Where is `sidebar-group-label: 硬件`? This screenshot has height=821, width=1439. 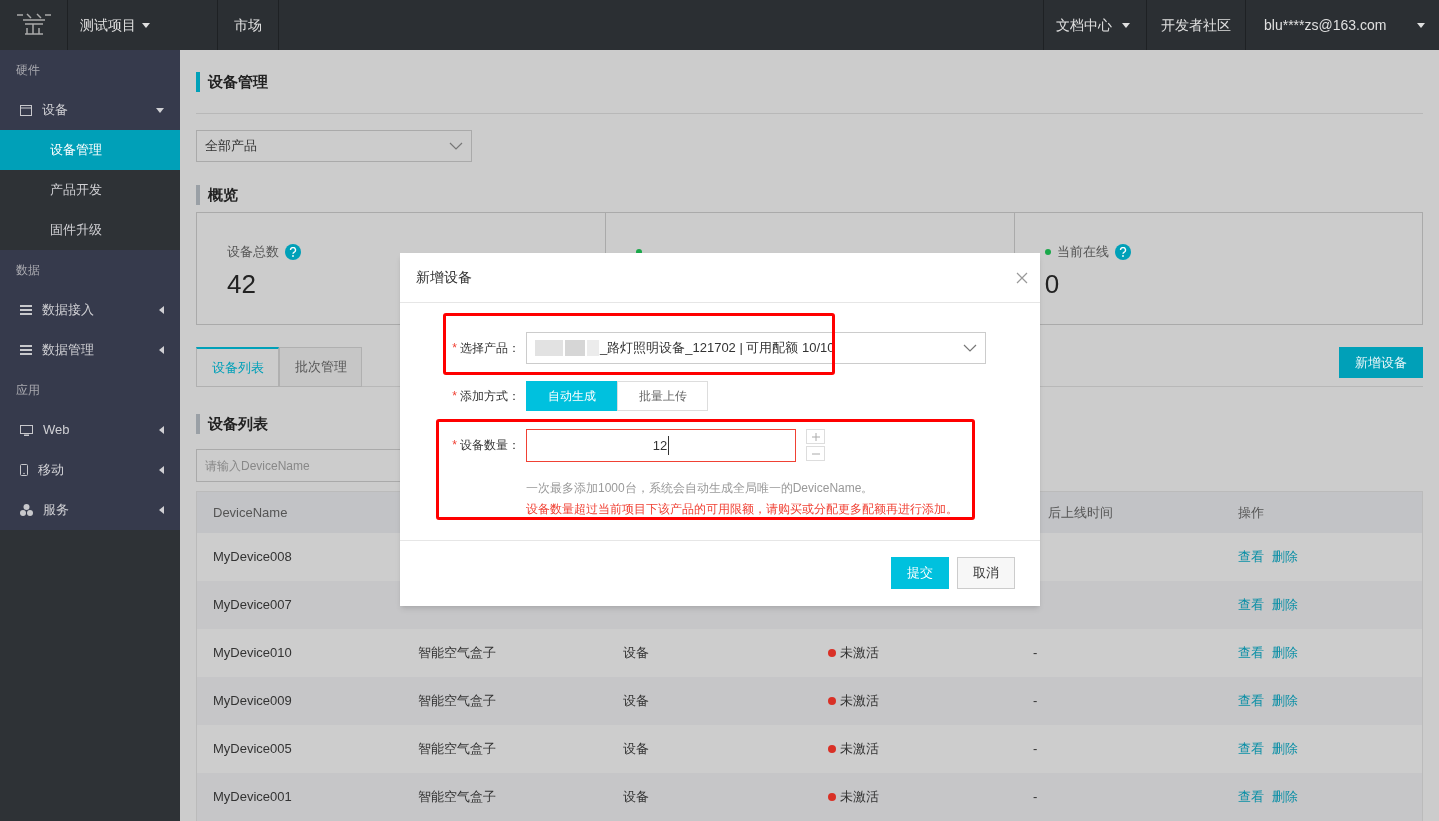
sidebar-group-label: 硬件 is located at coordinates (28, 70).